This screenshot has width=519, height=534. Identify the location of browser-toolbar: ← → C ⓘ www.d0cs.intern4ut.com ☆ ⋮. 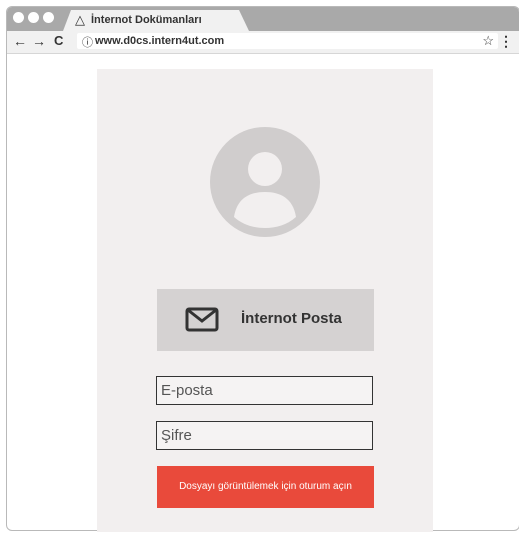
(263, 42).